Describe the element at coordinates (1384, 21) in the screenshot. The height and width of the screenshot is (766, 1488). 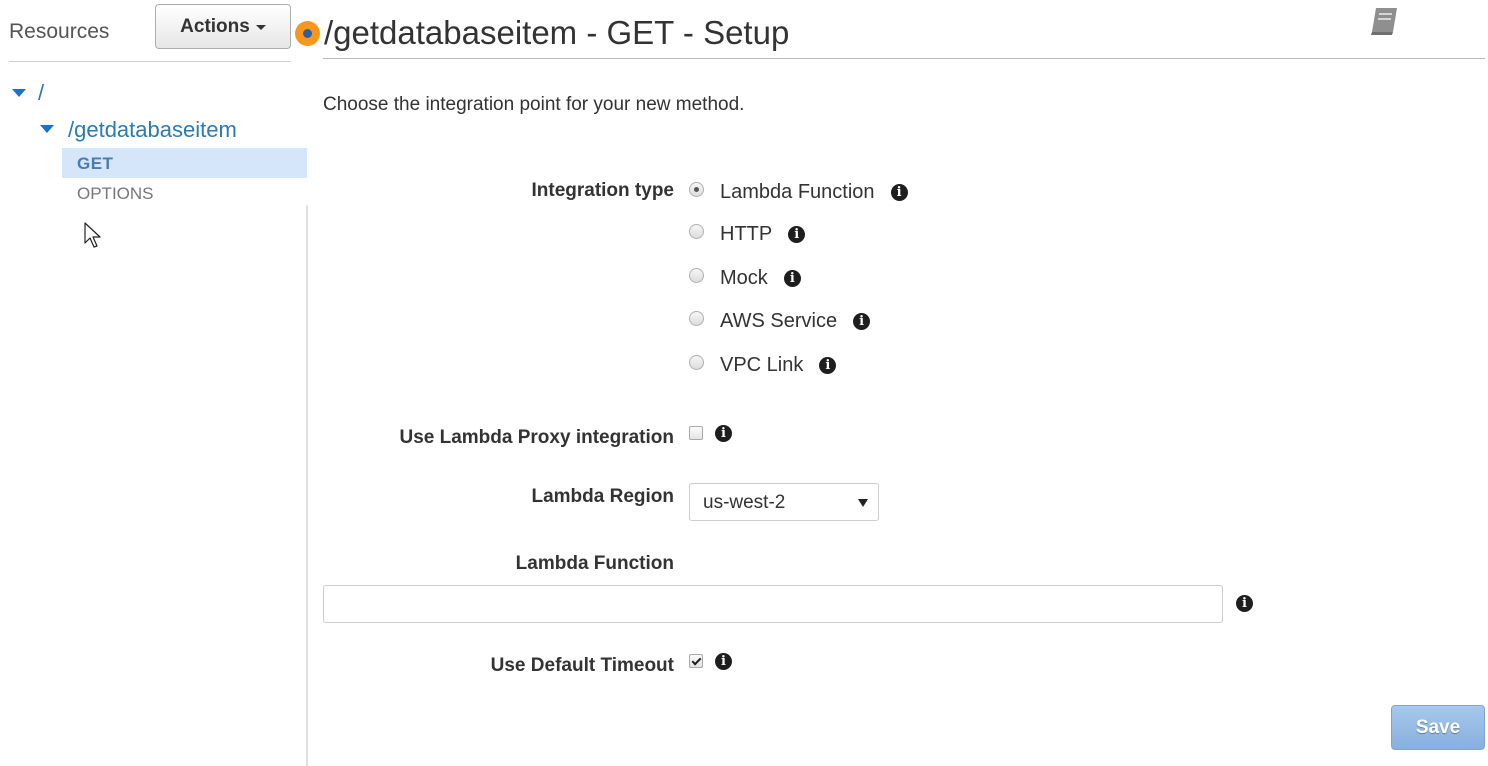
I see `docs-book-icon` at that location.